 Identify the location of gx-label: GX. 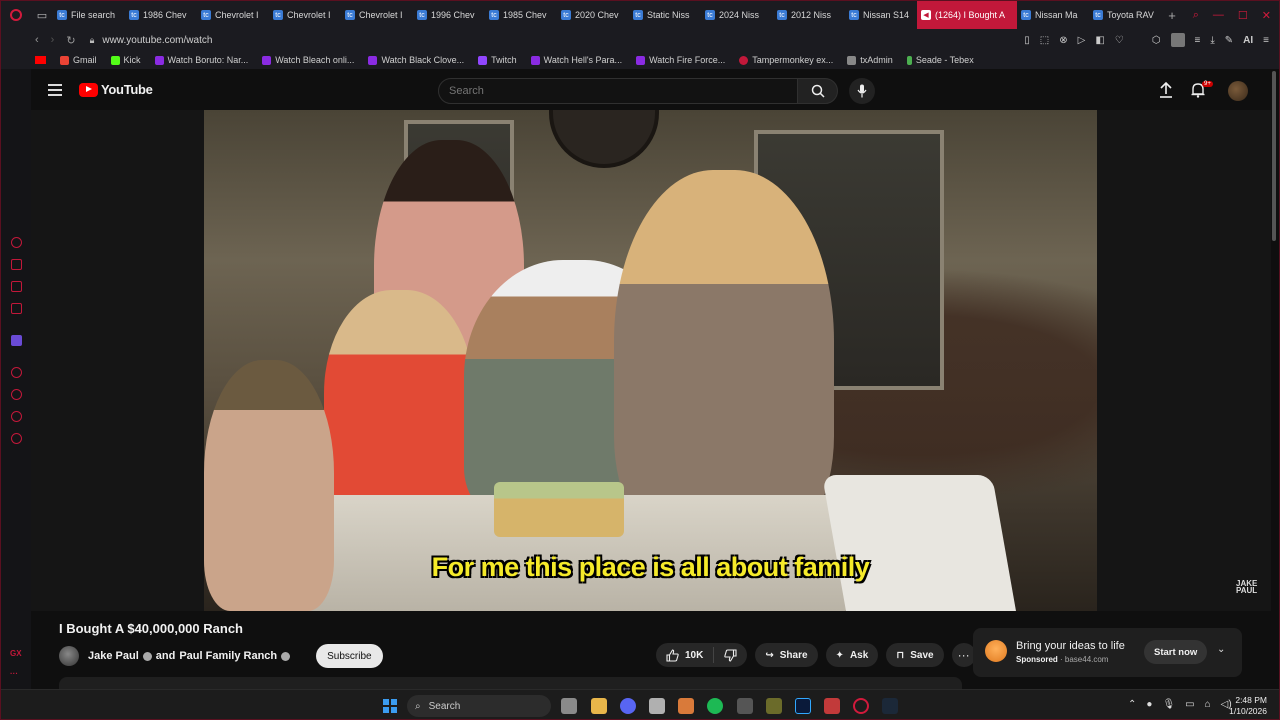
(16, 653).